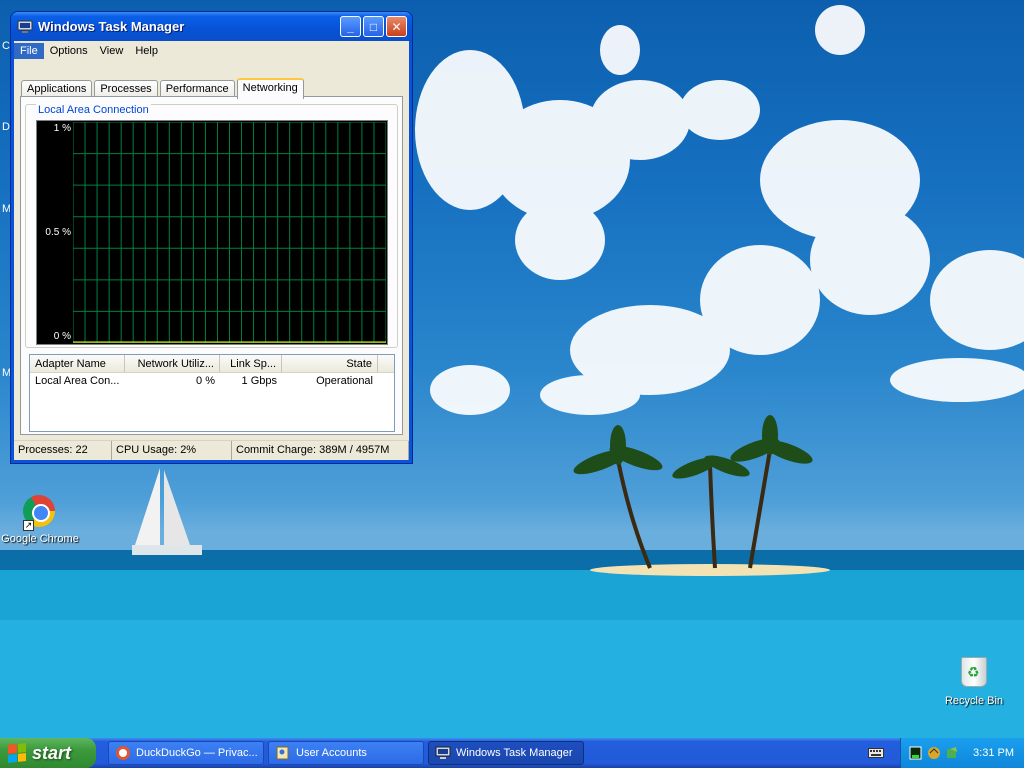  What do you see at coordinates (146, 51) in the screenshot?
I see `menu-help: Help` at bounding box center [146, 51].